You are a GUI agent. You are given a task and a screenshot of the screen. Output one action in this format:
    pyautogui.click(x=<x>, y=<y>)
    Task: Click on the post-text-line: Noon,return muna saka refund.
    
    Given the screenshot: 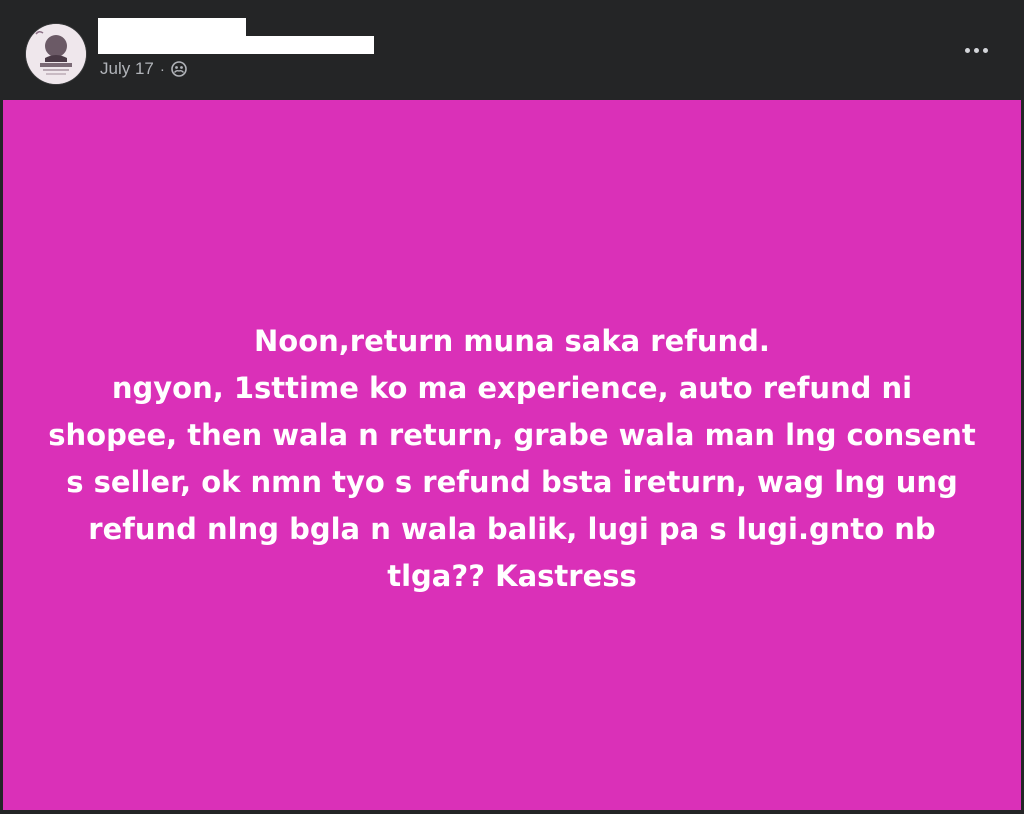 What is the action you would take?
    pyautogui.click(x=512, y=341)
    